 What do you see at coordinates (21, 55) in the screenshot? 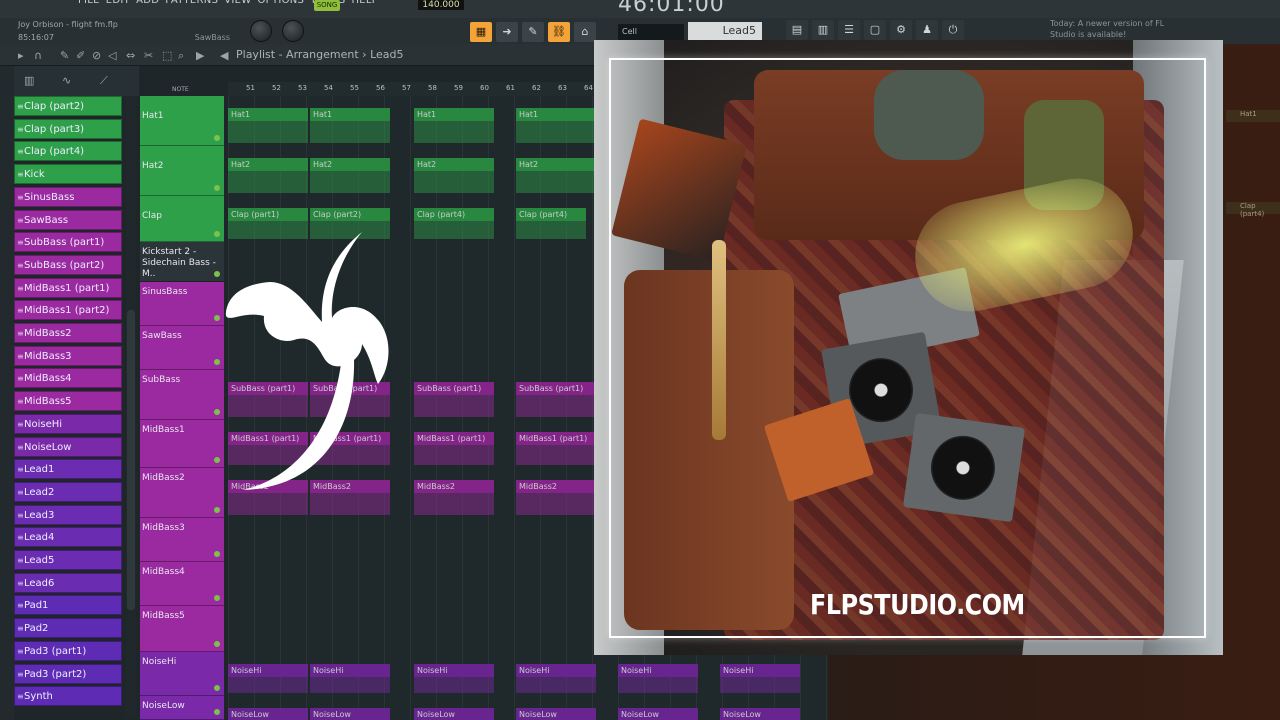
I see `arrow-icon: ▸` at bounding box center [21, 55].